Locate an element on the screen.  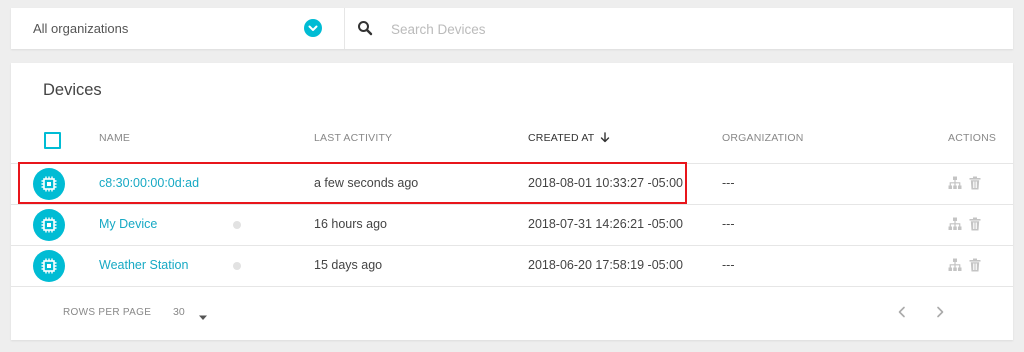
last-activity: 15 days ago is located at coordinates (348, 265).